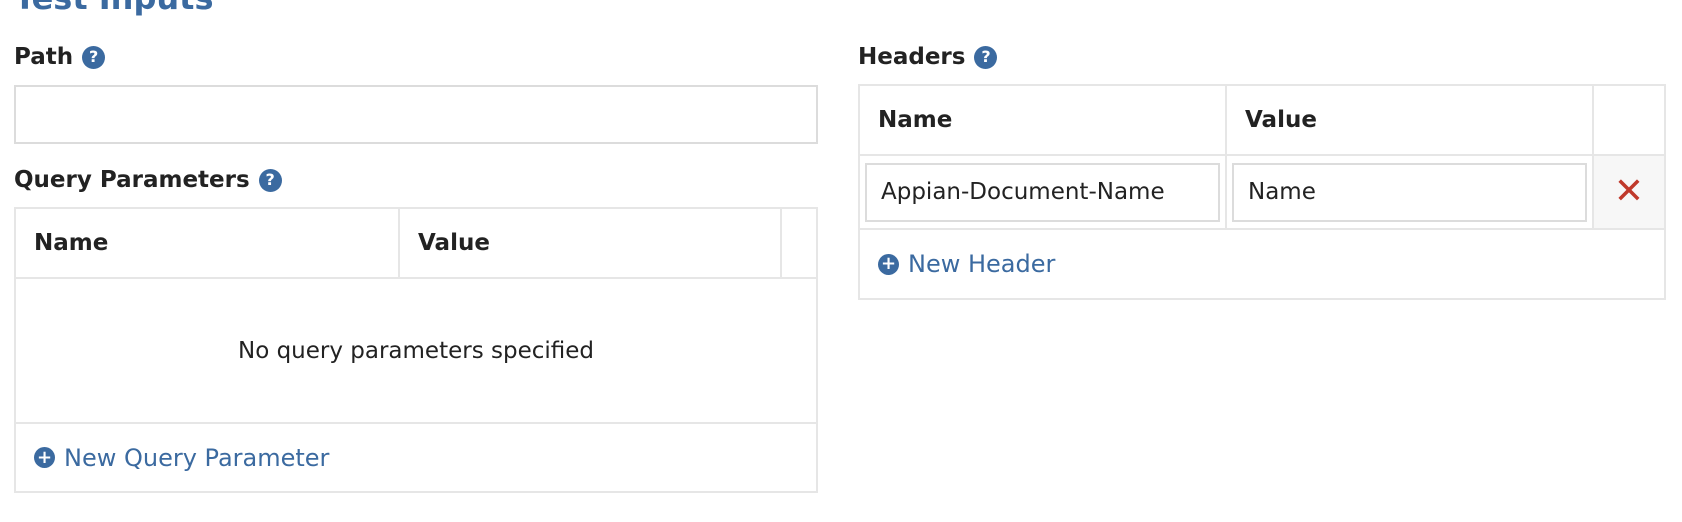  I want to click on header-value-input, so click(1409, 192).